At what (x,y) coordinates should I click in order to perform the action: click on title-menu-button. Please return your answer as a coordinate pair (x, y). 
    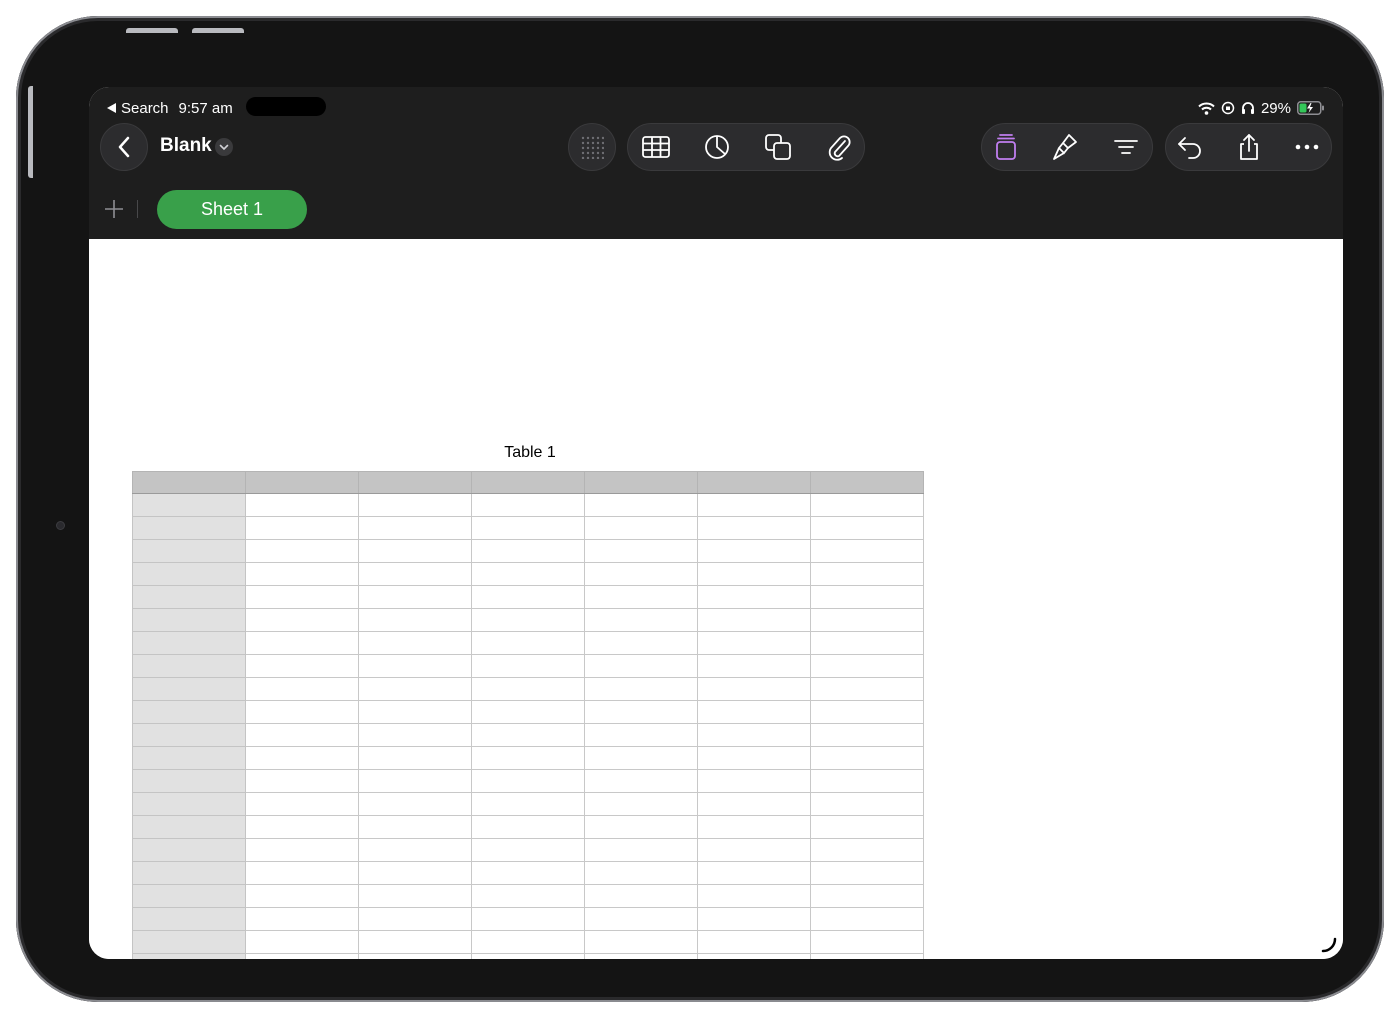
    Looking at the image, I should click on (224, 147).